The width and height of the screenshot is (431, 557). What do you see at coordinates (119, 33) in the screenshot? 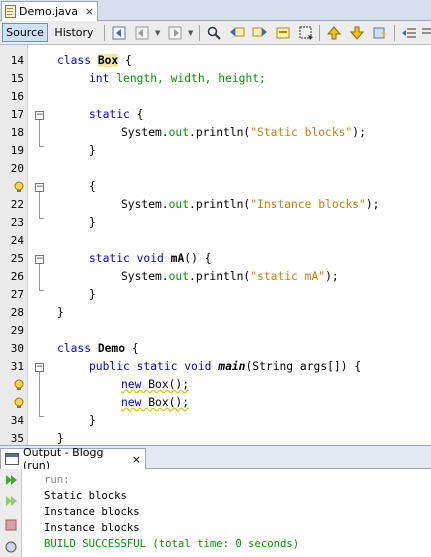
I see `last-edit-icon` at bounding box center [119, 33].